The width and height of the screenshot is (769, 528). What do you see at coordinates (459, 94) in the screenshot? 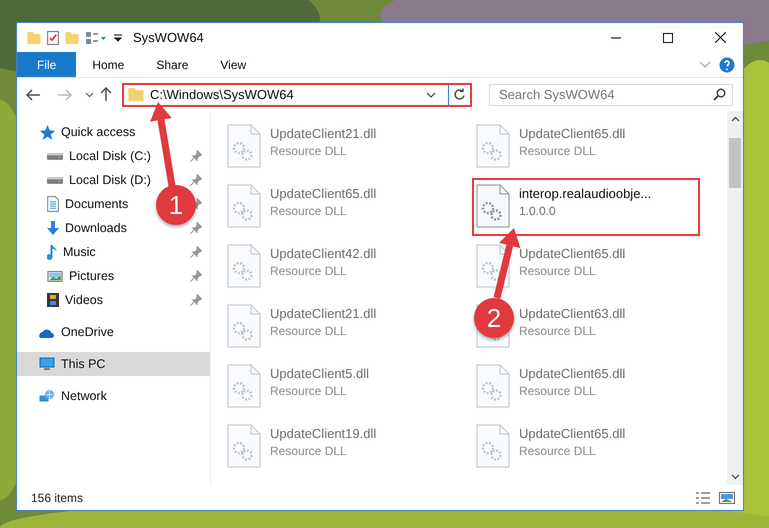
I see `refresh-icon` at bounding box center [459, 94].